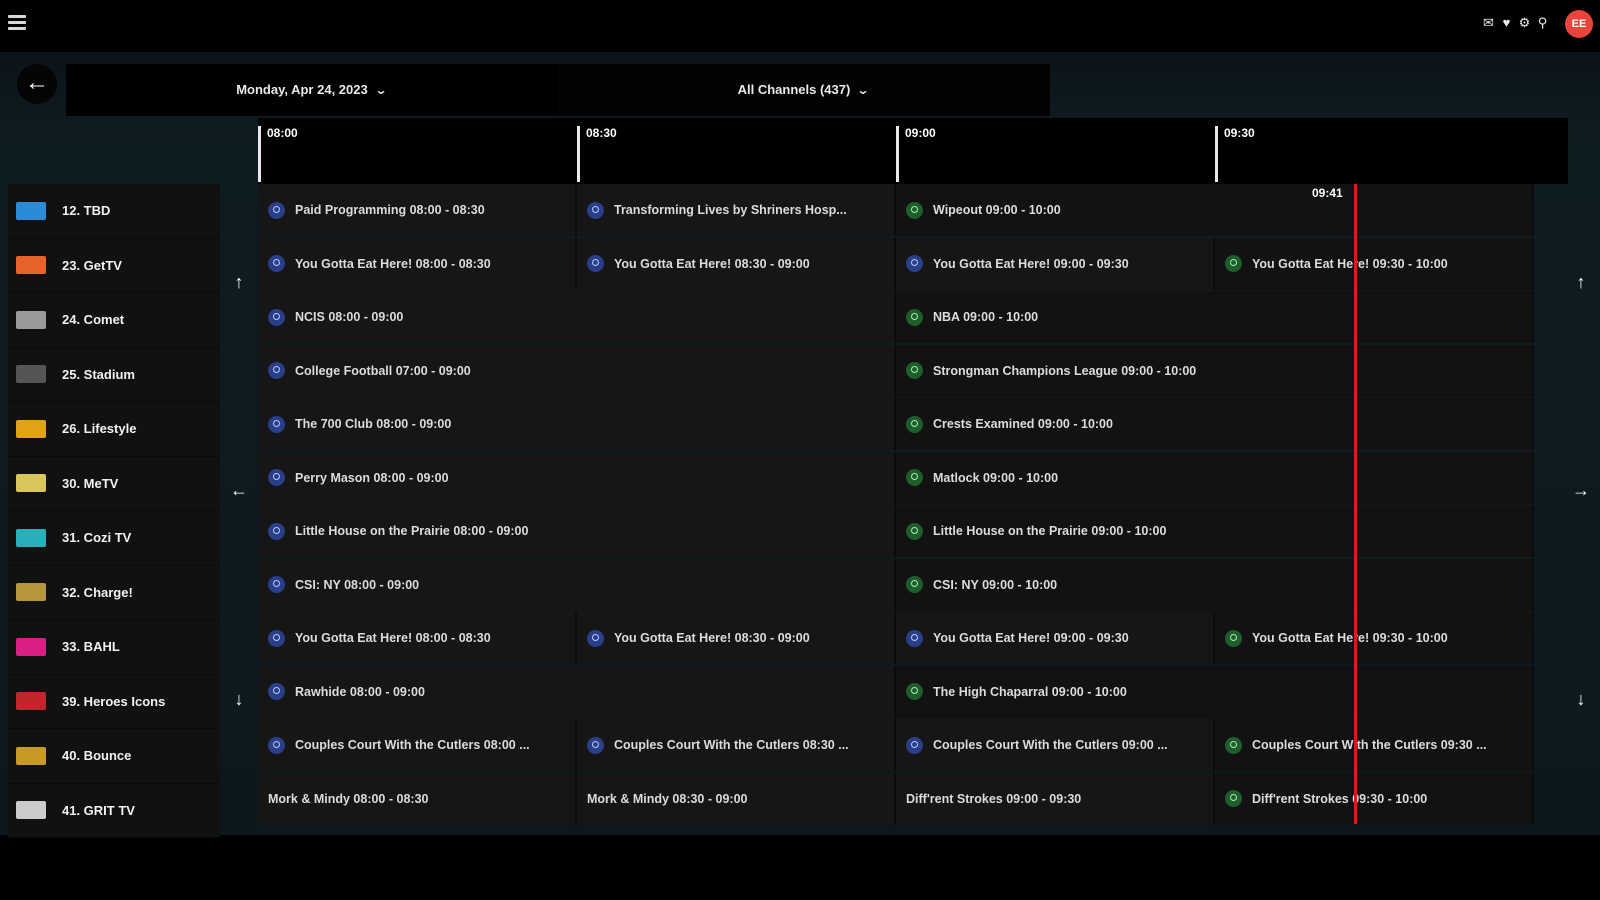  I want to click on program-cell: Diff'rent Strokes 09:30 - 10:00, so click(1374, 798).